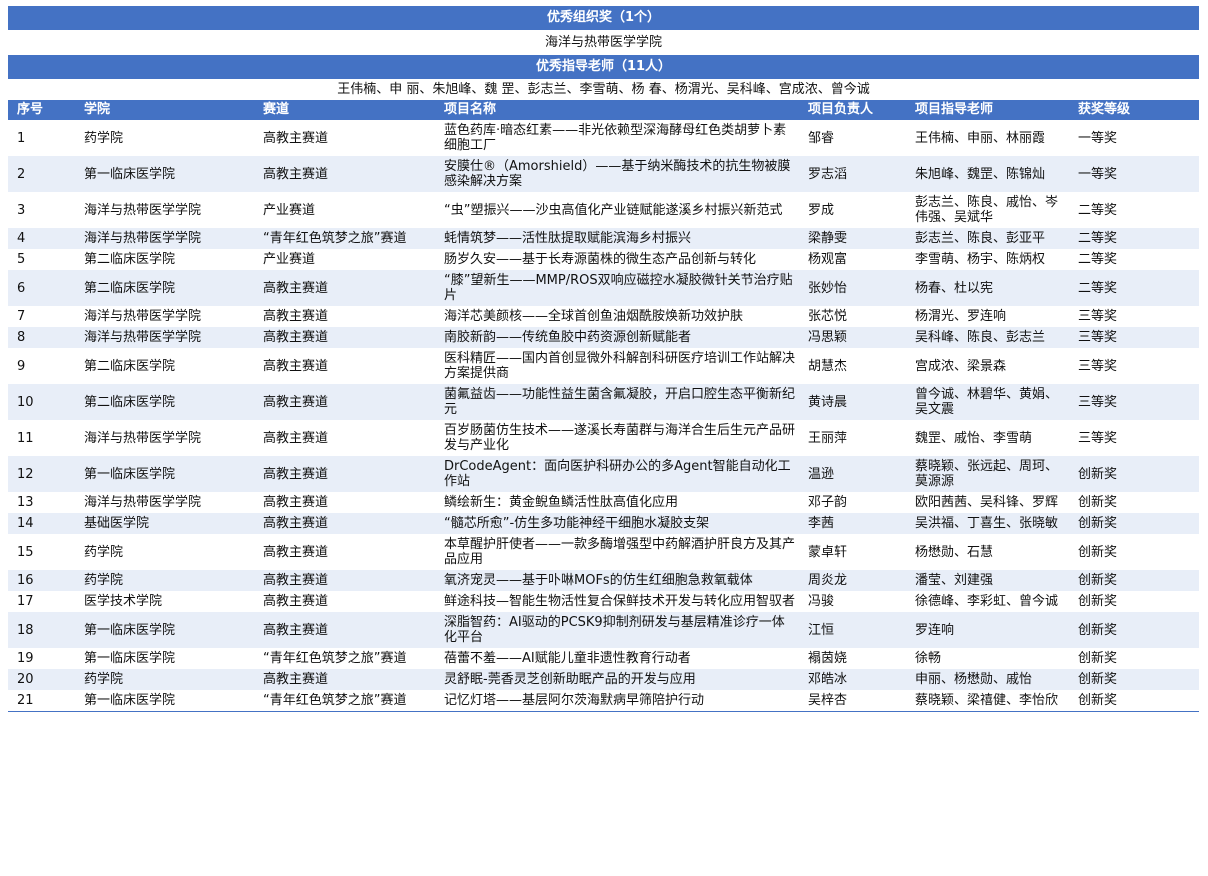 The height and width of the screenshot is (876, 1208). What do you see at coordinates (41, 552) in the screenshot?
I see `cell-index: 15` at bounding box center [41, 552].